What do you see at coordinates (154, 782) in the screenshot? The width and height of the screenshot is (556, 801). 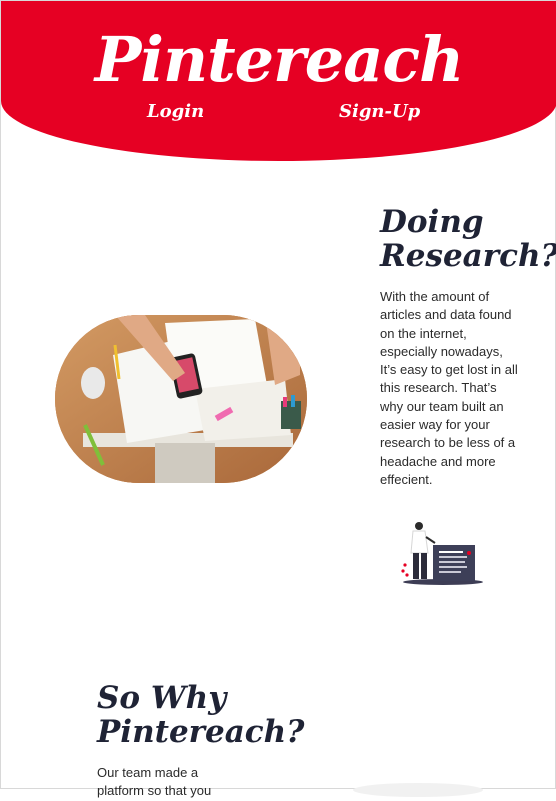 I see `section2-paragraph: Our team made a platform so that you` at bounding box center [154, 782].